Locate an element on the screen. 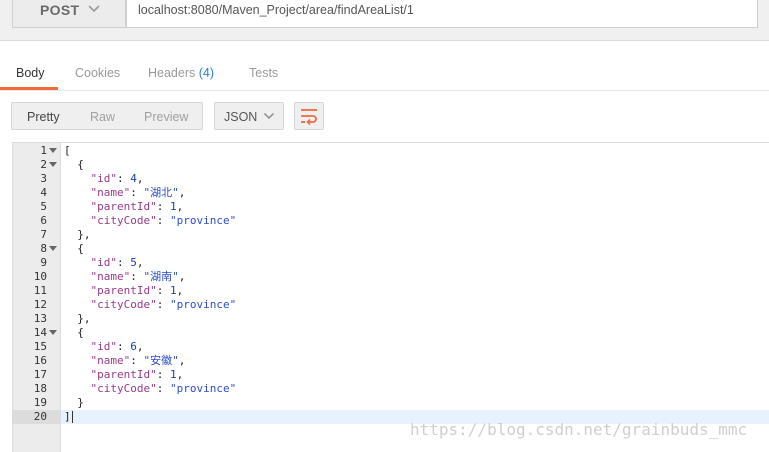 Image resolution: width=769 pixels, height=452 pixels. view-mode-toggle: Pretty Raw Preview is located at coordinates (107, 116).